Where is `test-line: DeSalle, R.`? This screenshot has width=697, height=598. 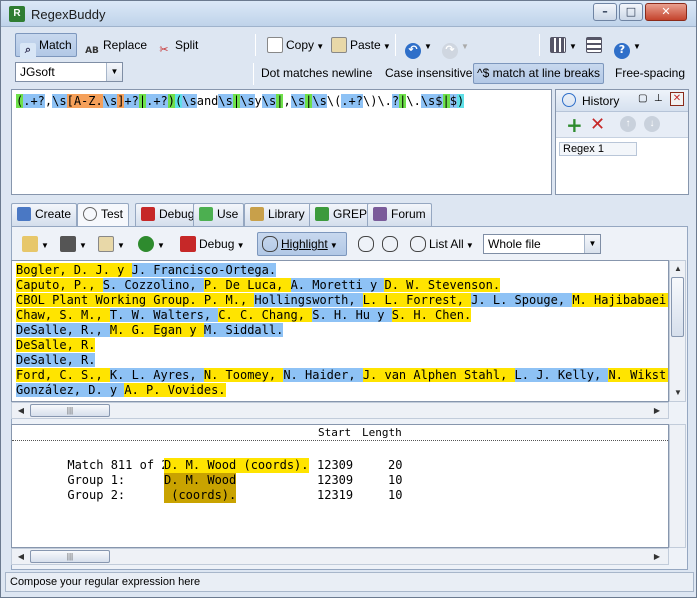 test-line: DeSalle, R. is located at coordinates (340, 360).